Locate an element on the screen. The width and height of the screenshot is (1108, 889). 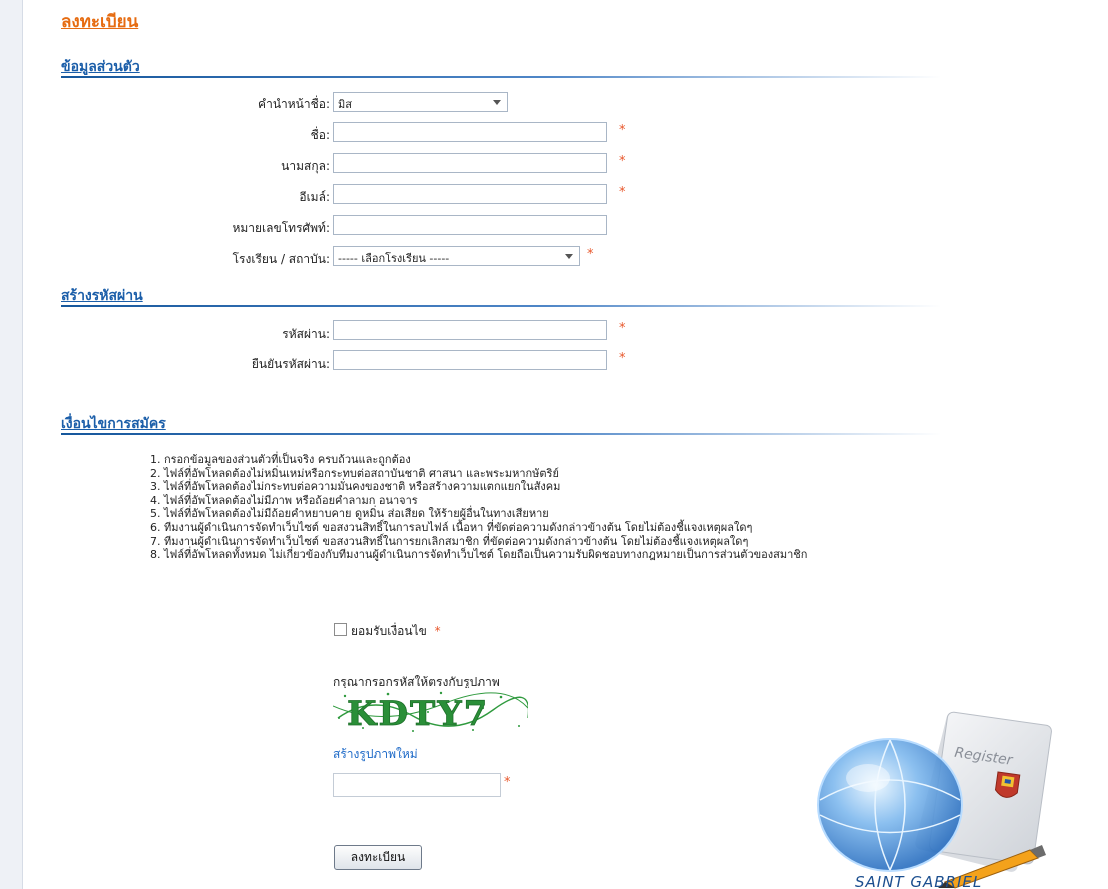
logo-brand-text: SAINT GABRIEL is located at coordinates (918, 881).